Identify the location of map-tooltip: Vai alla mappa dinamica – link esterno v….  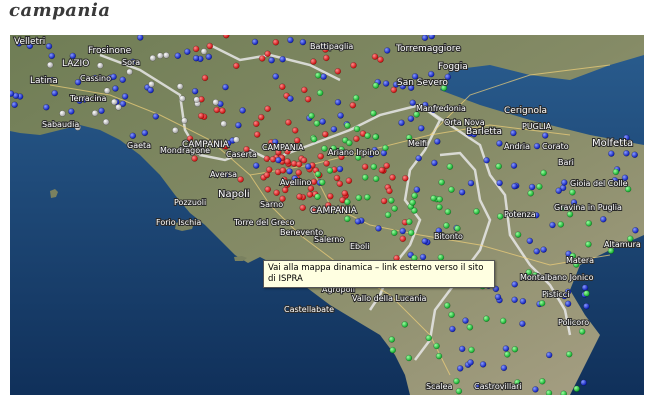
(379, 274).